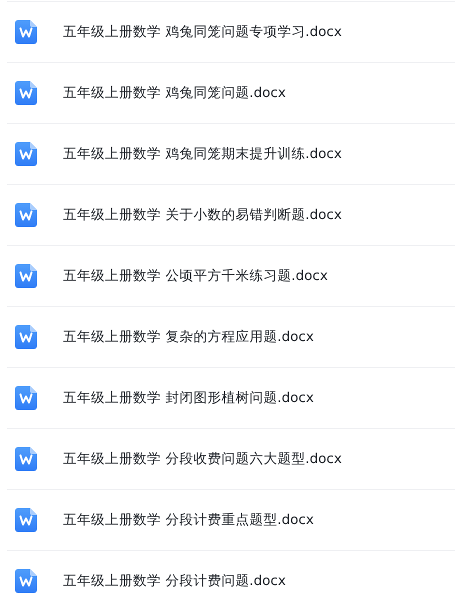 The image size is (455, 594). What do you see at coordinates (188, 398) in the screenshot?
I see `file-name: 五年级上册数学 封闭图形植树问题.docx` at bounding box center [188, 398].